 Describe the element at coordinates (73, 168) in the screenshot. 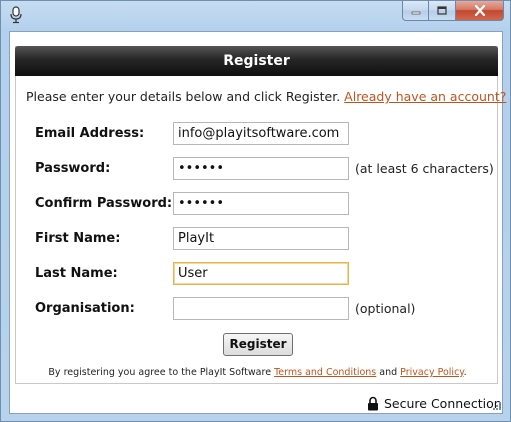

I see `password-label: Password:` at that location.